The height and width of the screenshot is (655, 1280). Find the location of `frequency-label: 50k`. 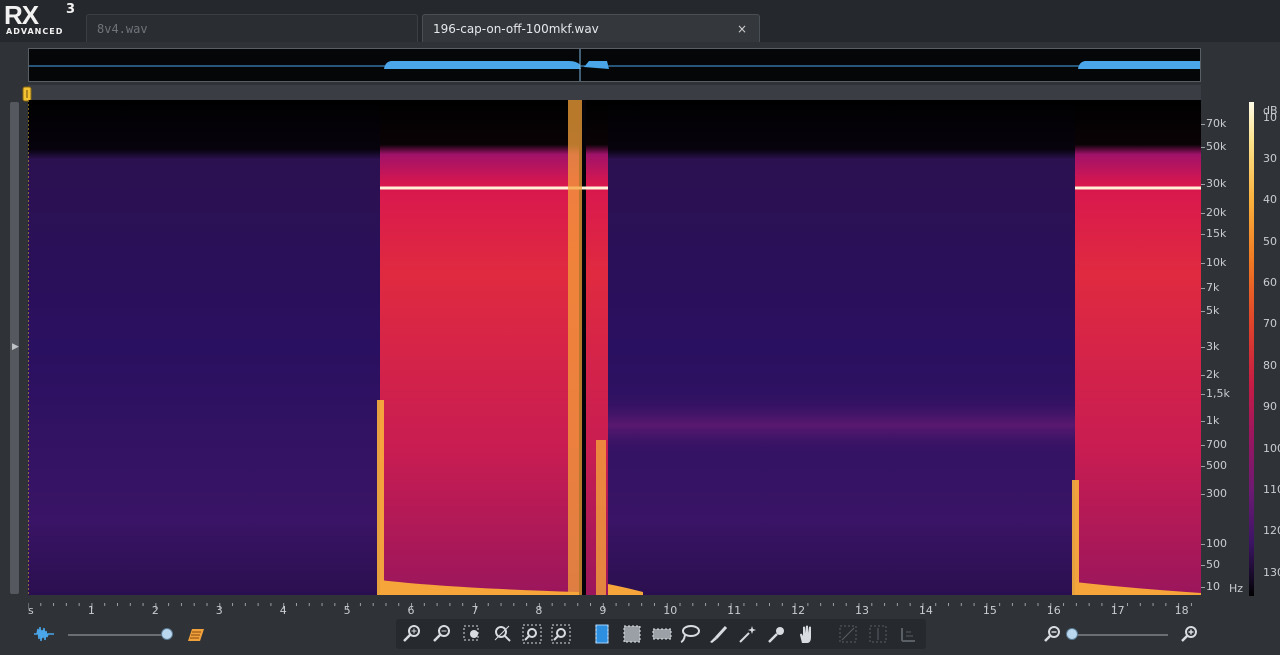

frequency-label: 50k is located at coordinates (1216, 146).